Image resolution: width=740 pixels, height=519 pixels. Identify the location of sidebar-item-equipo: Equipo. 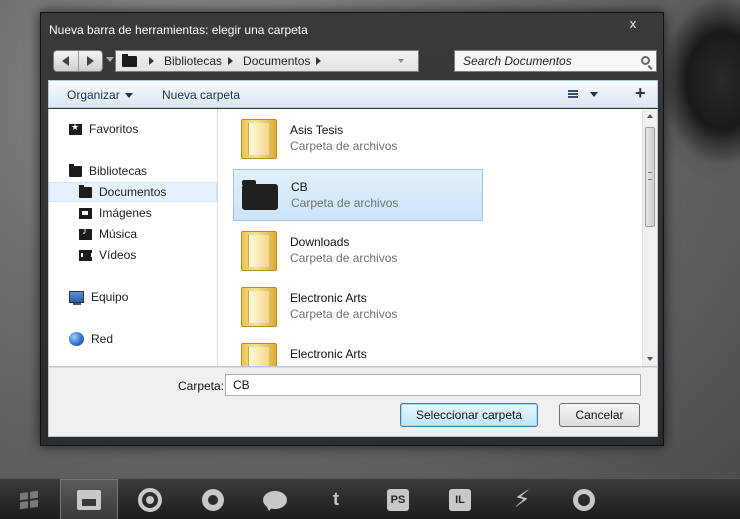
(133, 297).